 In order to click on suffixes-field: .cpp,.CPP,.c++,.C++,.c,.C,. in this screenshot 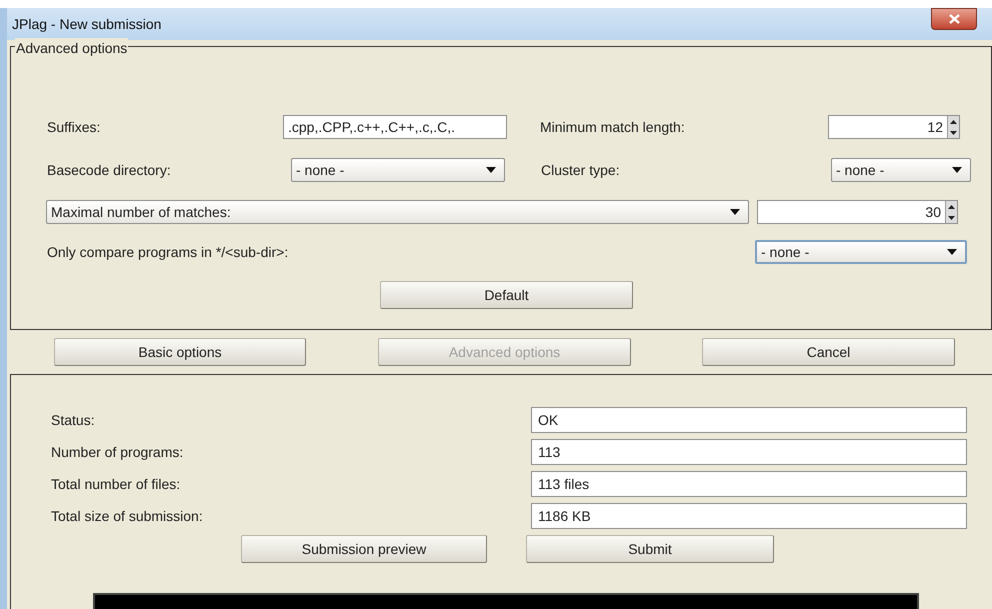, I will do `click(395, 127)`.